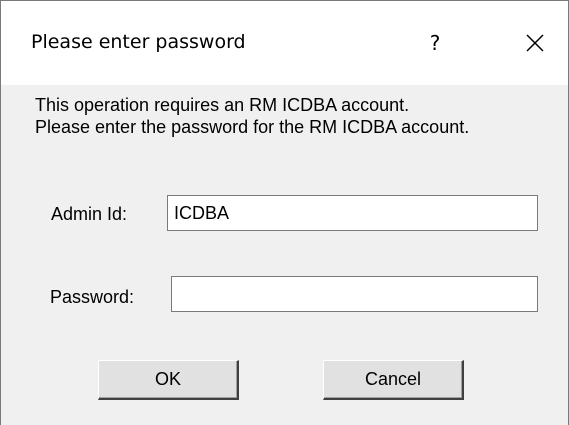 This screenshot has width=569, height=425. I want to click on close-icon, so click(535, 43).